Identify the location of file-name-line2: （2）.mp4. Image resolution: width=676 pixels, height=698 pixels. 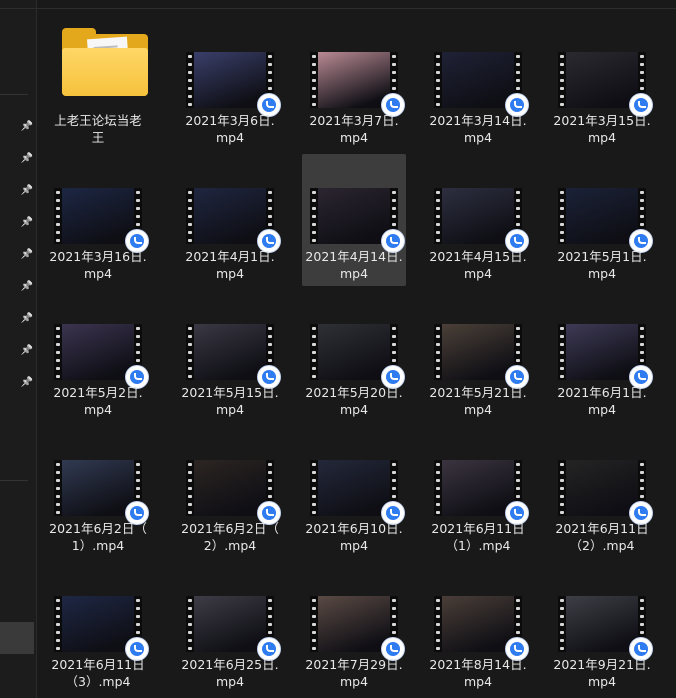
(602, 545).